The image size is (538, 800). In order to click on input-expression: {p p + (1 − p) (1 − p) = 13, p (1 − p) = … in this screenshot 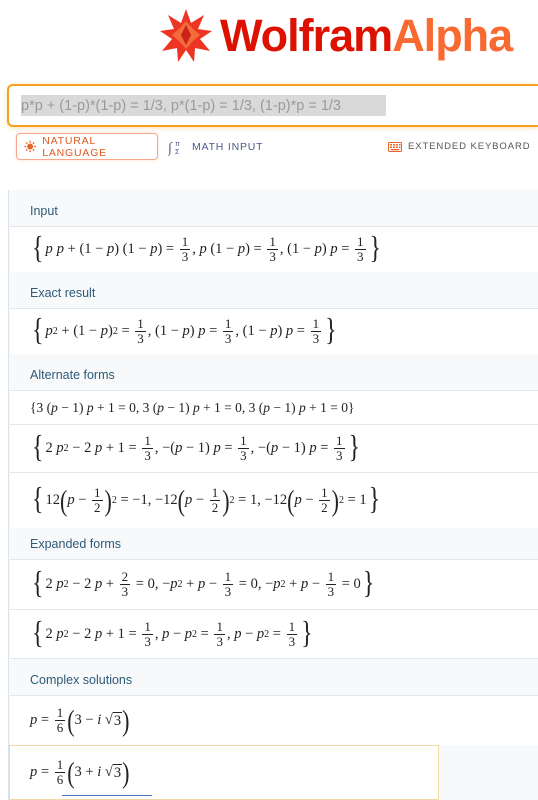, I will do `click(207, 248)`.